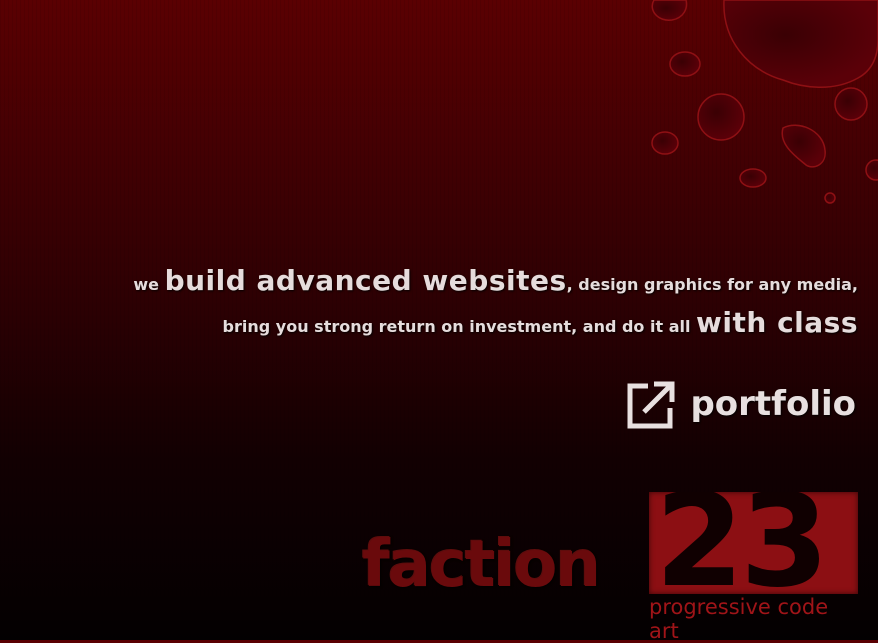  I want to click on tagline-class: with class, so click(777, 322).